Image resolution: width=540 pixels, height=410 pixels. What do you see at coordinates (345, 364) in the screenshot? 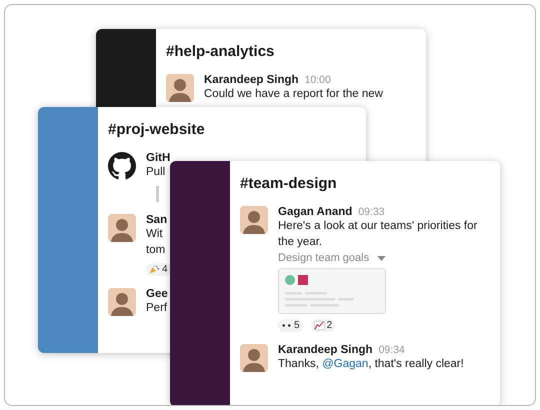
I see `mention-link: @Gagan` at bounding box center [345, 364].